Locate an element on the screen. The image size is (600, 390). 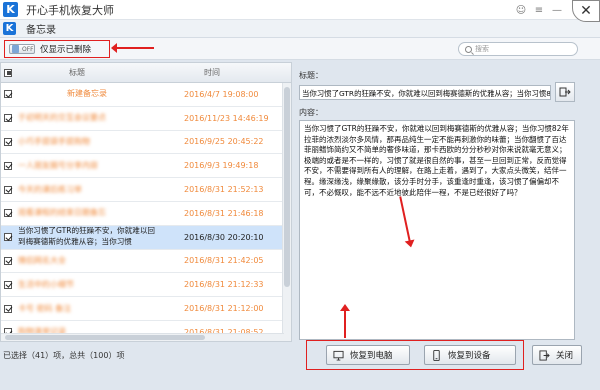
copy-title-button is located at coordinates (565, 92).